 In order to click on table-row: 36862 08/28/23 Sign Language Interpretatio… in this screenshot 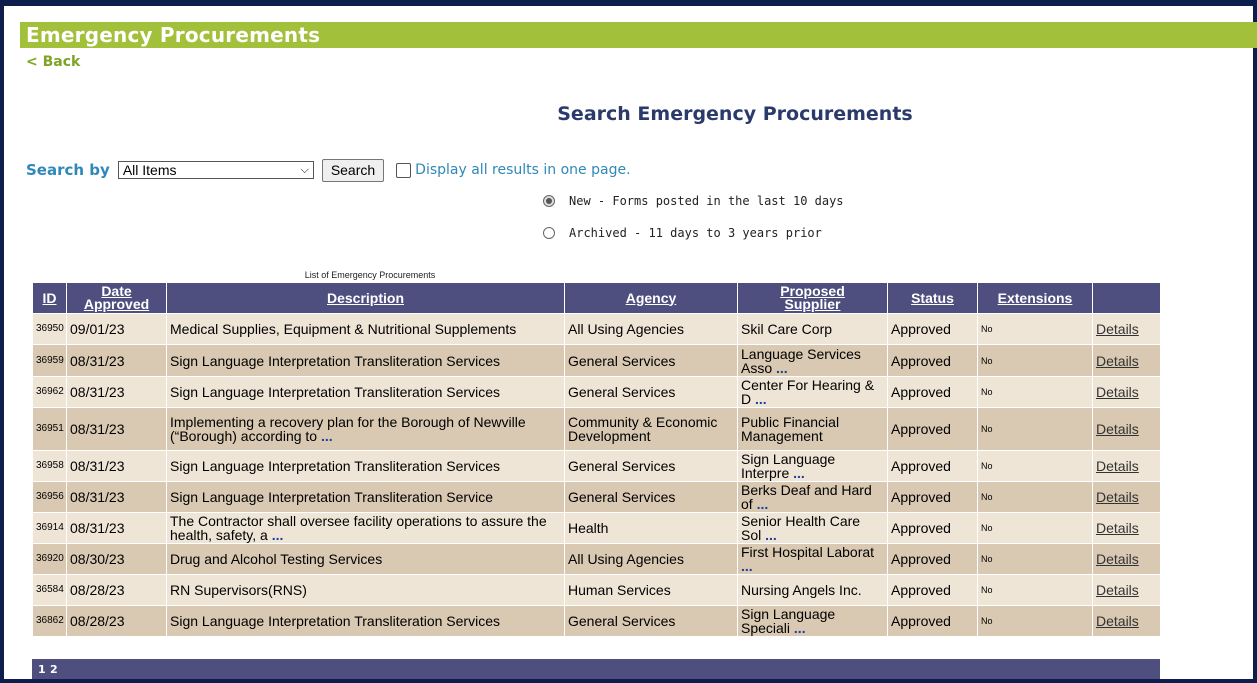, I will do `click(596, 621)`.